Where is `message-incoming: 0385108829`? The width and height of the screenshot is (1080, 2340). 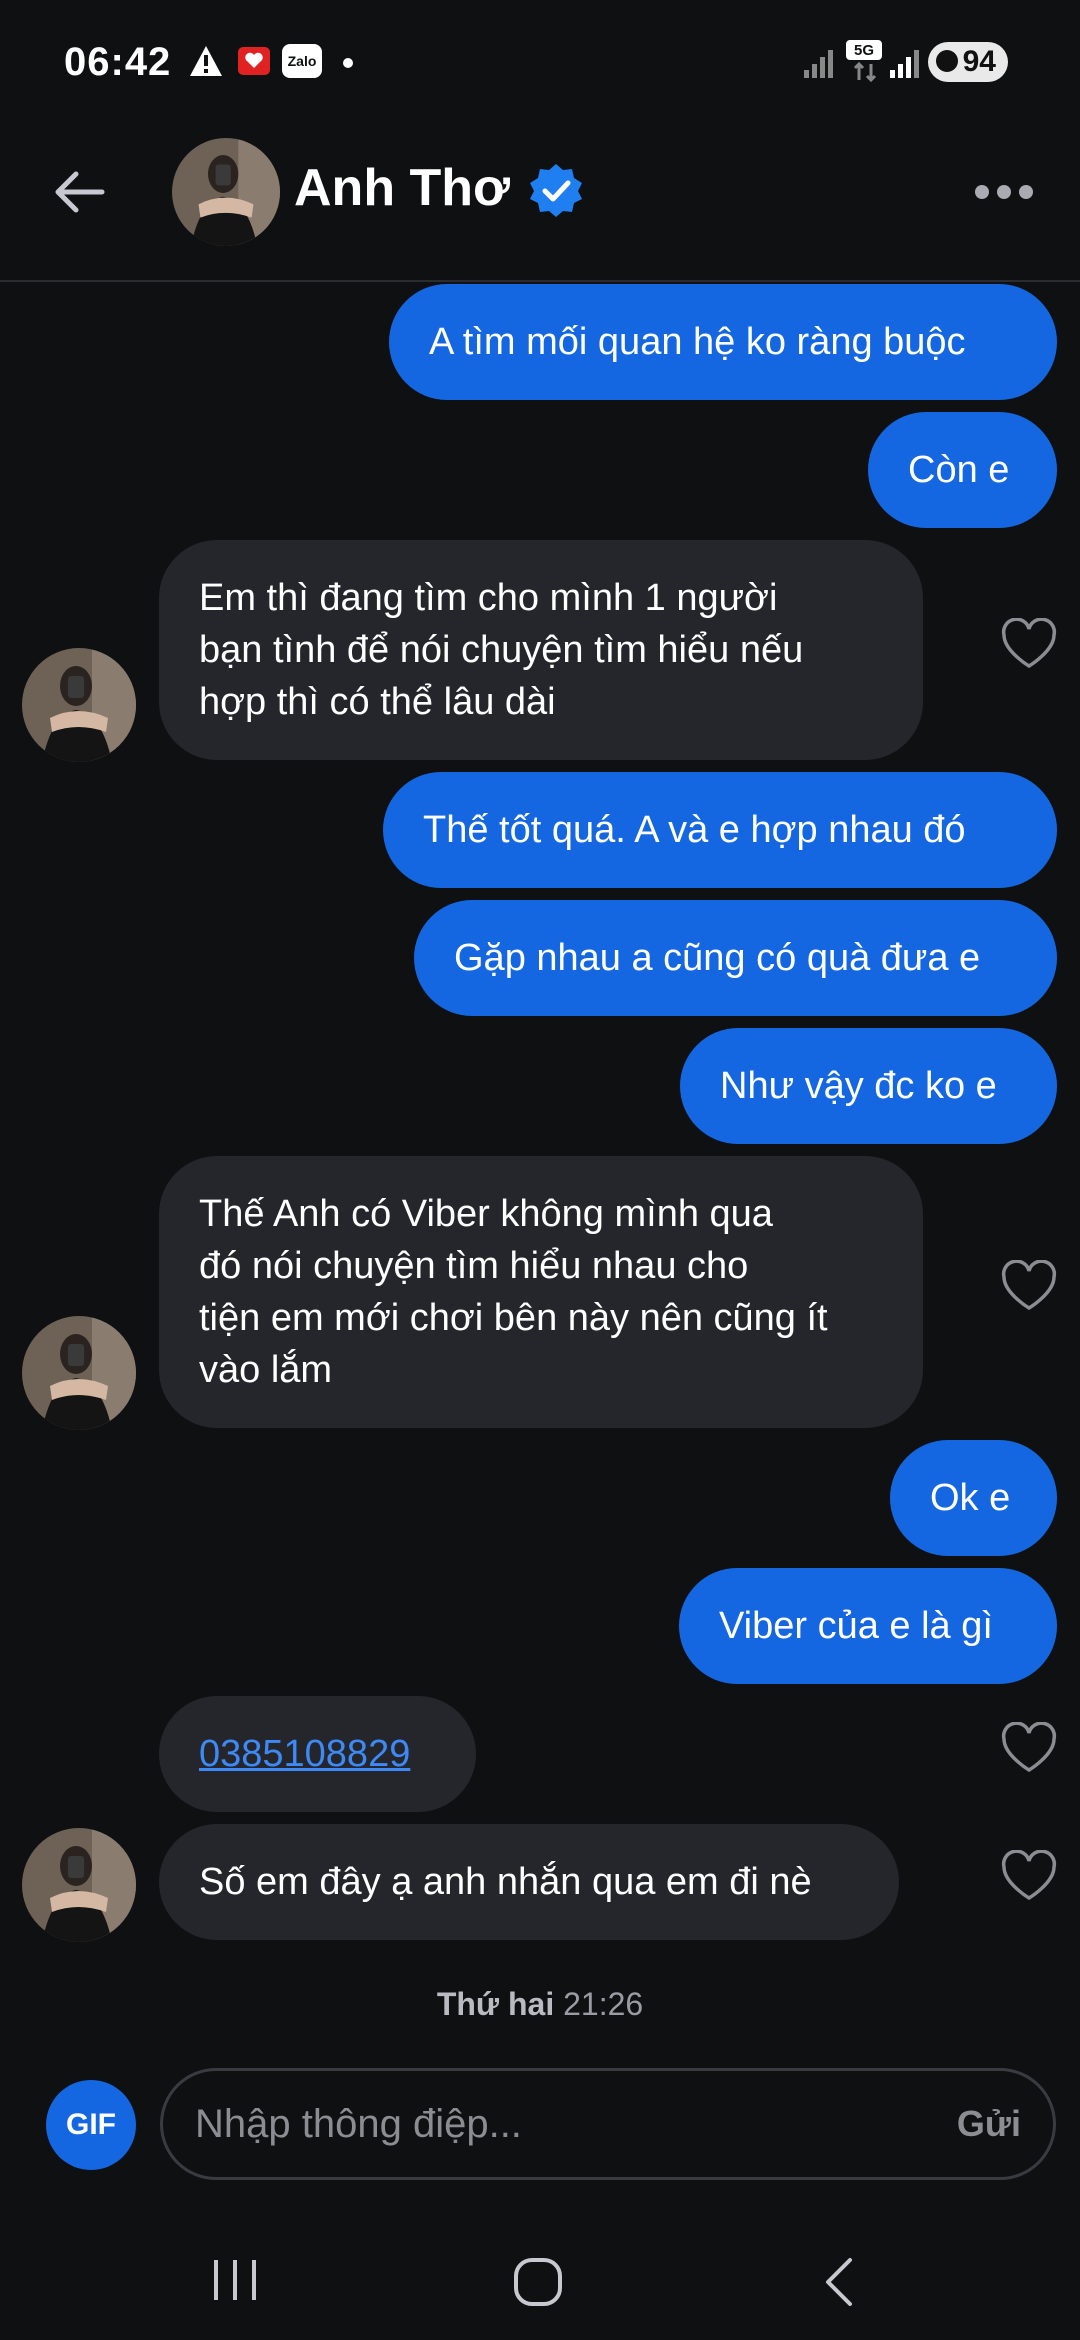
message-incoming: 0385108829 is located at coordinates (317, 1754).